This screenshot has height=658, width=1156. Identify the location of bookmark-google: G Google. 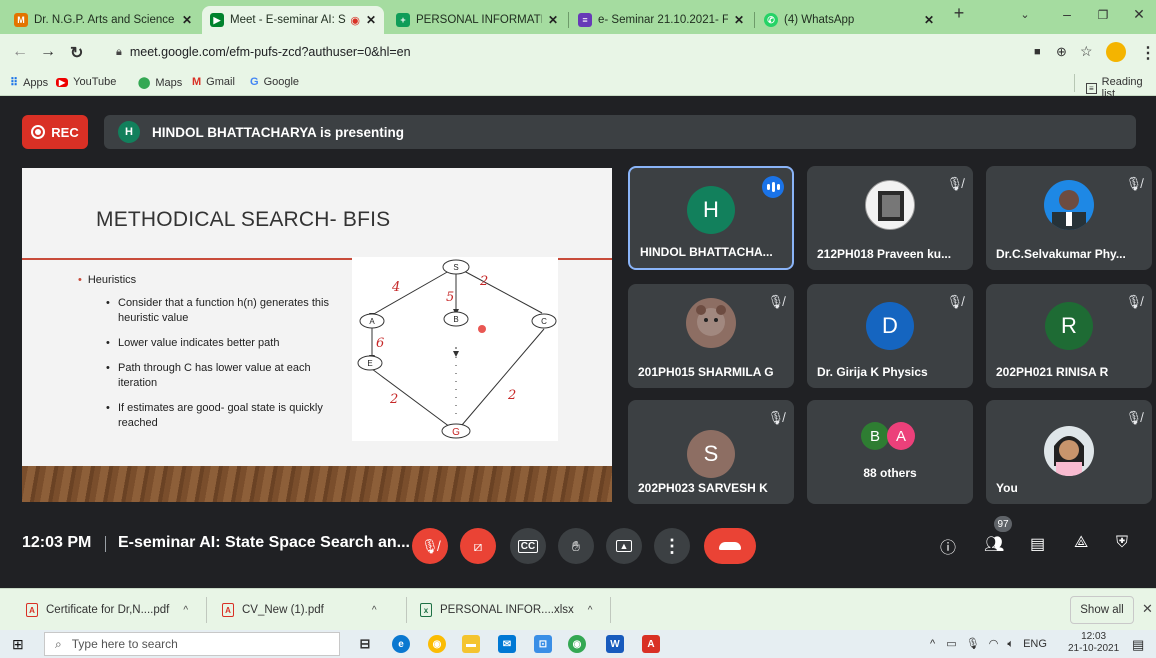
(274, 82).